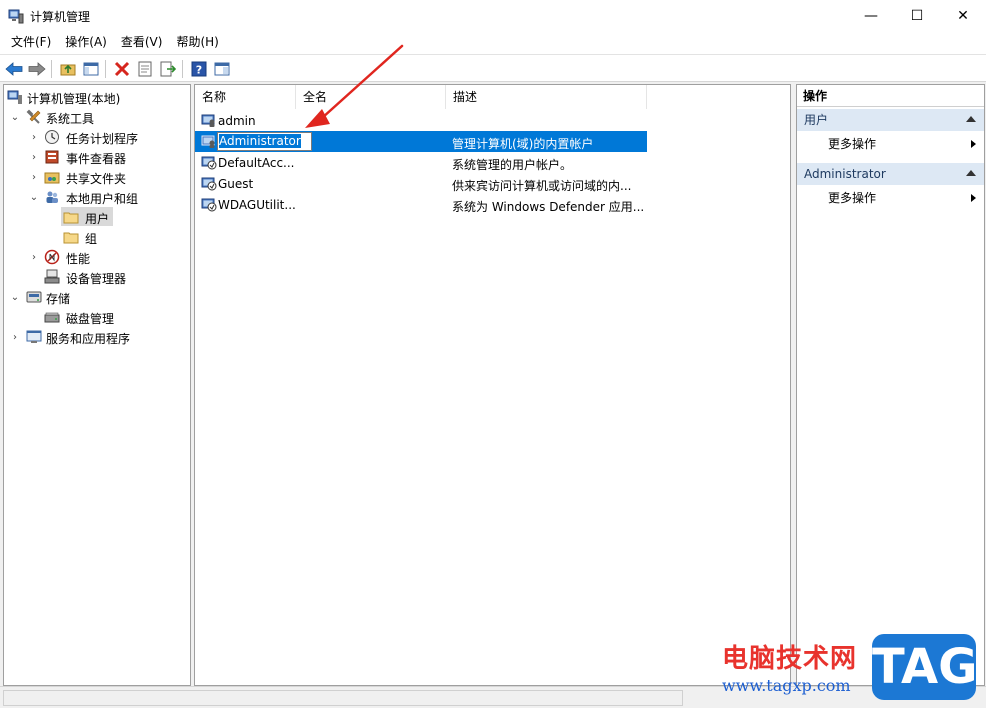 Image resolution: width=986 pixels, height=708 pixels. Describe the element at coordinates (52, 257) in the screenshot. I see `performance-icon` at that location.